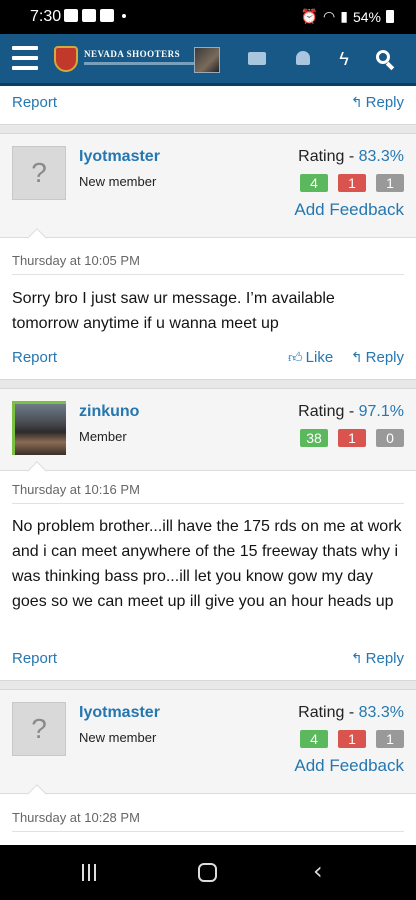  I want to click on status-time: 7:30, so click(46, 16).